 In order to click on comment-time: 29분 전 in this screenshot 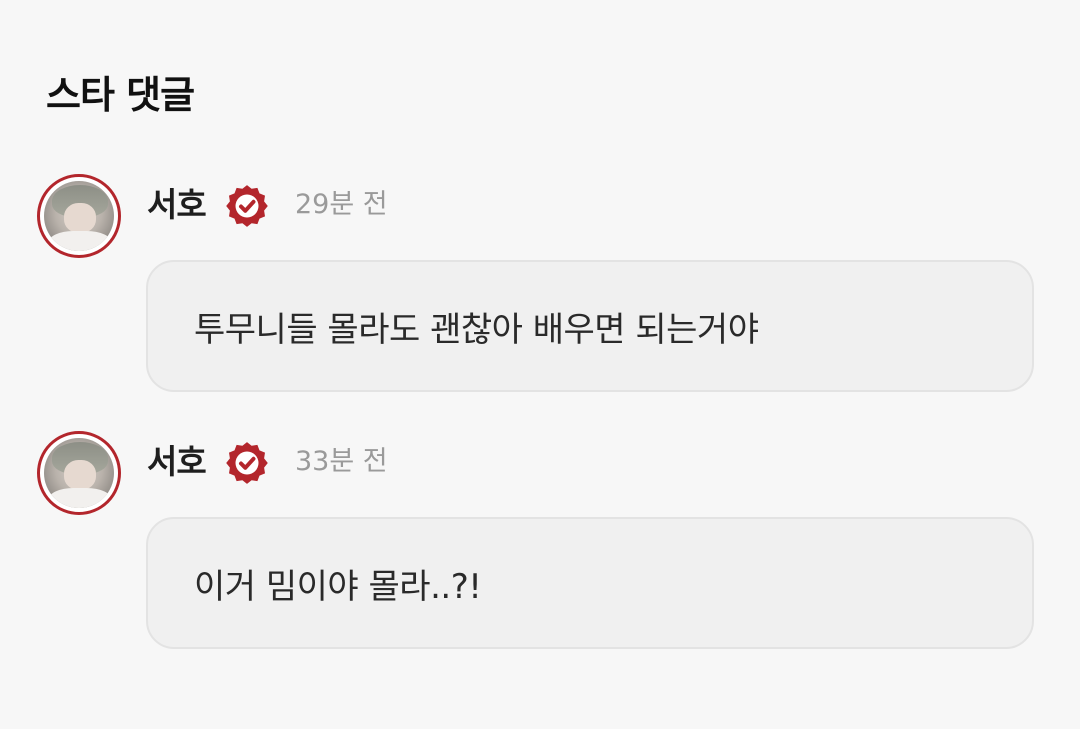, I will do `click(341, 204)`.